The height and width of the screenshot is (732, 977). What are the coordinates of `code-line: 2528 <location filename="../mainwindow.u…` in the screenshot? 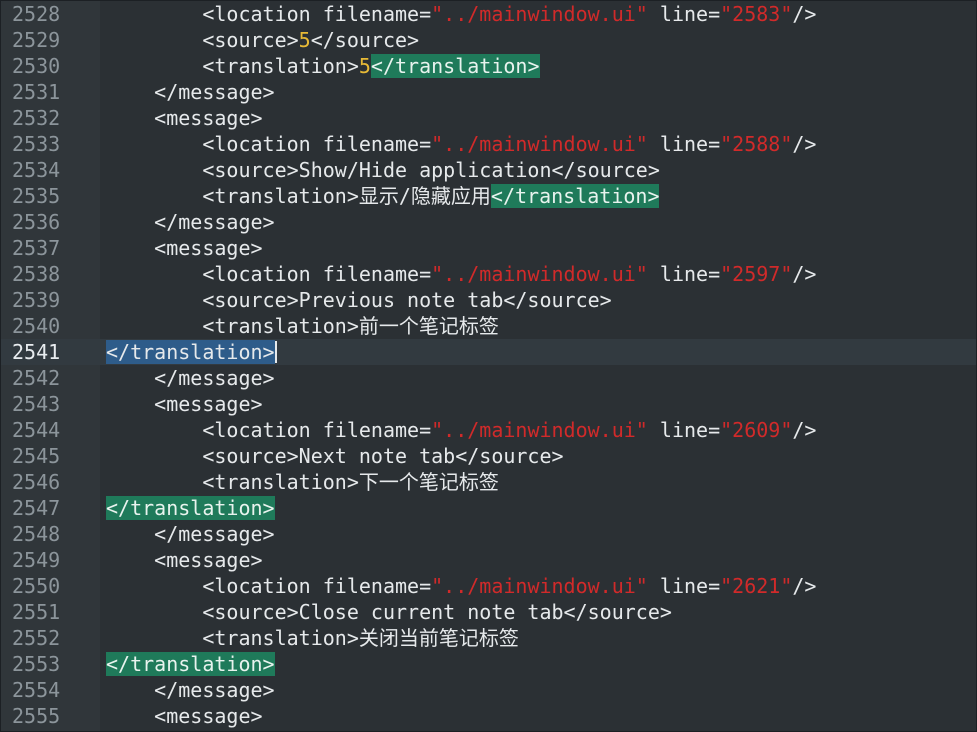 It's located at (488, 14).